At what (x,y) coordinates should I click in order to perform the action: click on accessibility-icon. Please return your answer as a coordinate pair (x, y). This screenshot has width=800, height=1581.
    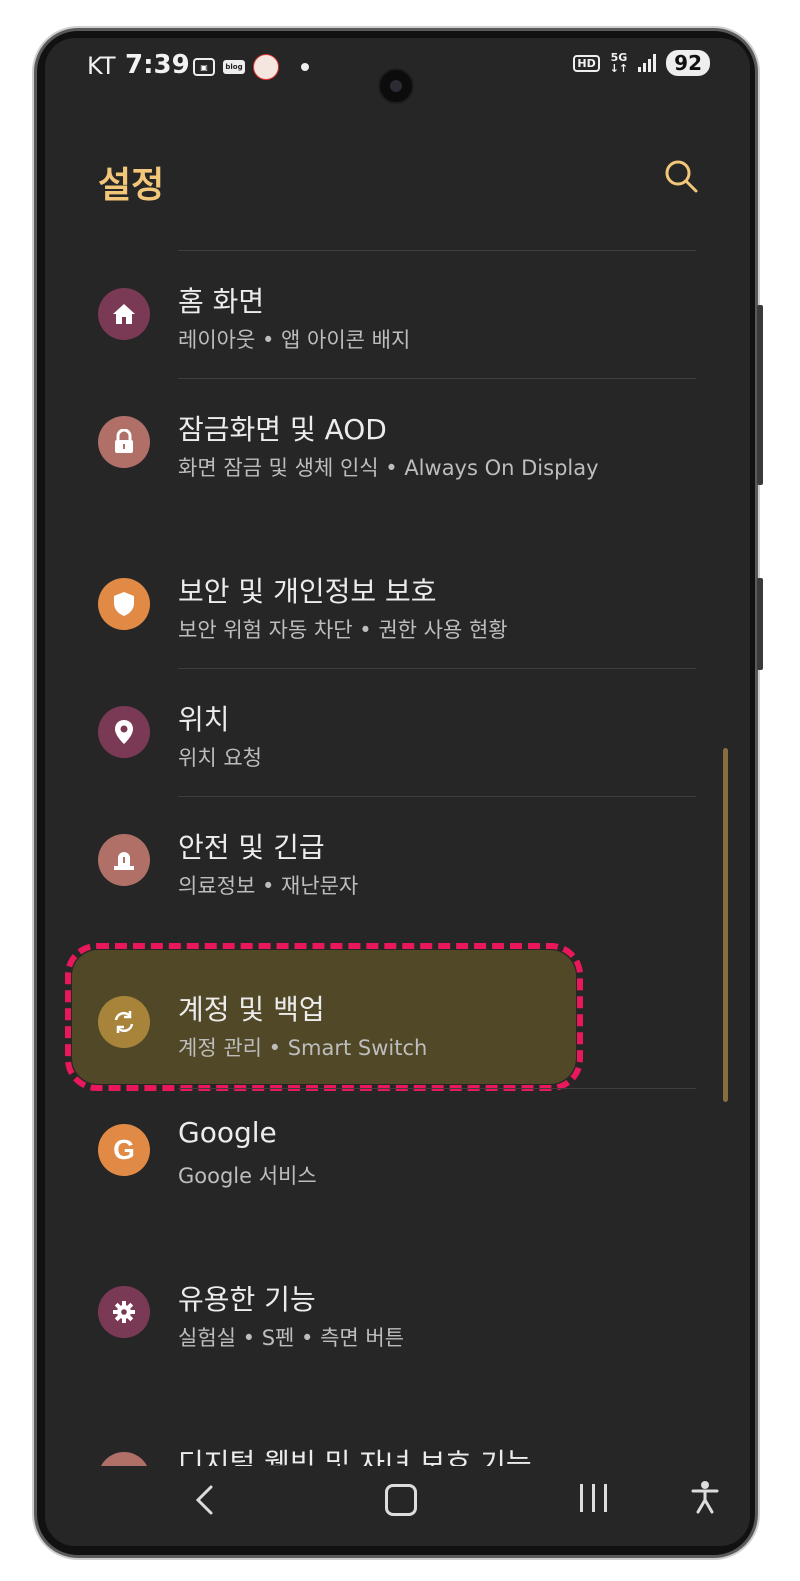
    Looking at the image, I should click on (705, 1497).